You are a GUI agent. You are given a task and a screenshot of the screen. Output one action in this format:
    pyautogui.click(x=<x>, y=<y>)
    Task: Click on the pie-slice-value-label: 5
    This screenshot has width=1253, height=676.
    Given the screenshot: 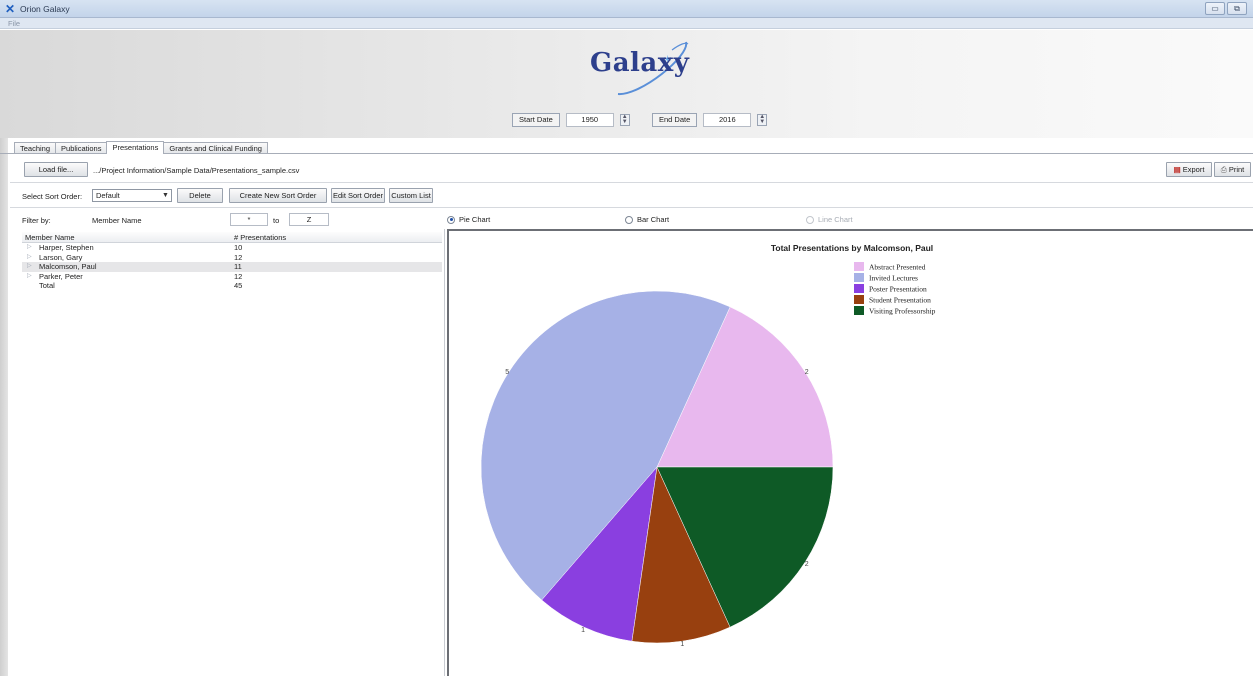 What is the action you would take?
    pyautogui.click(x=507, y=372)
    